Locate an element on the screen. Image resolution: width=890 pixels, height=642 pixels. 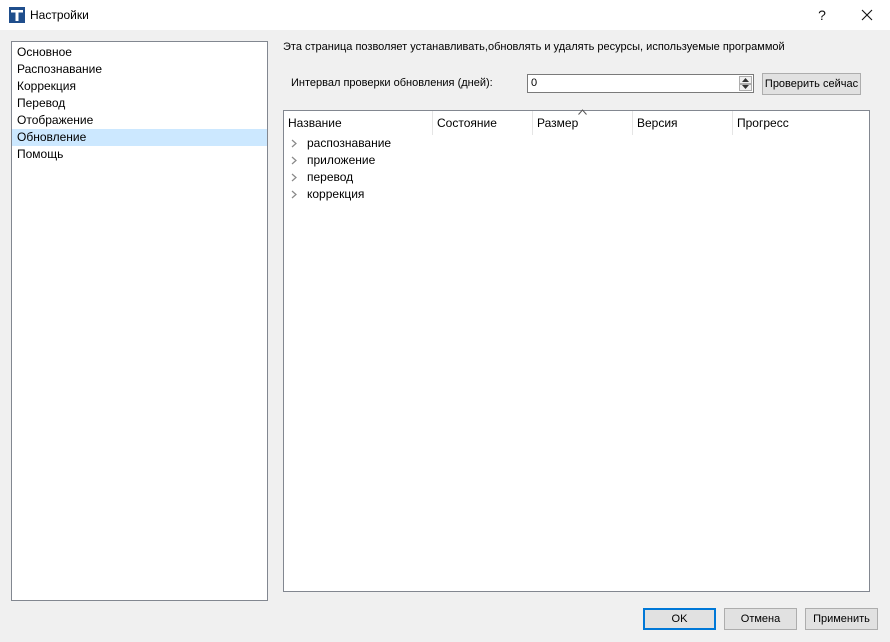
close-button is located at coordinates (867, 15).